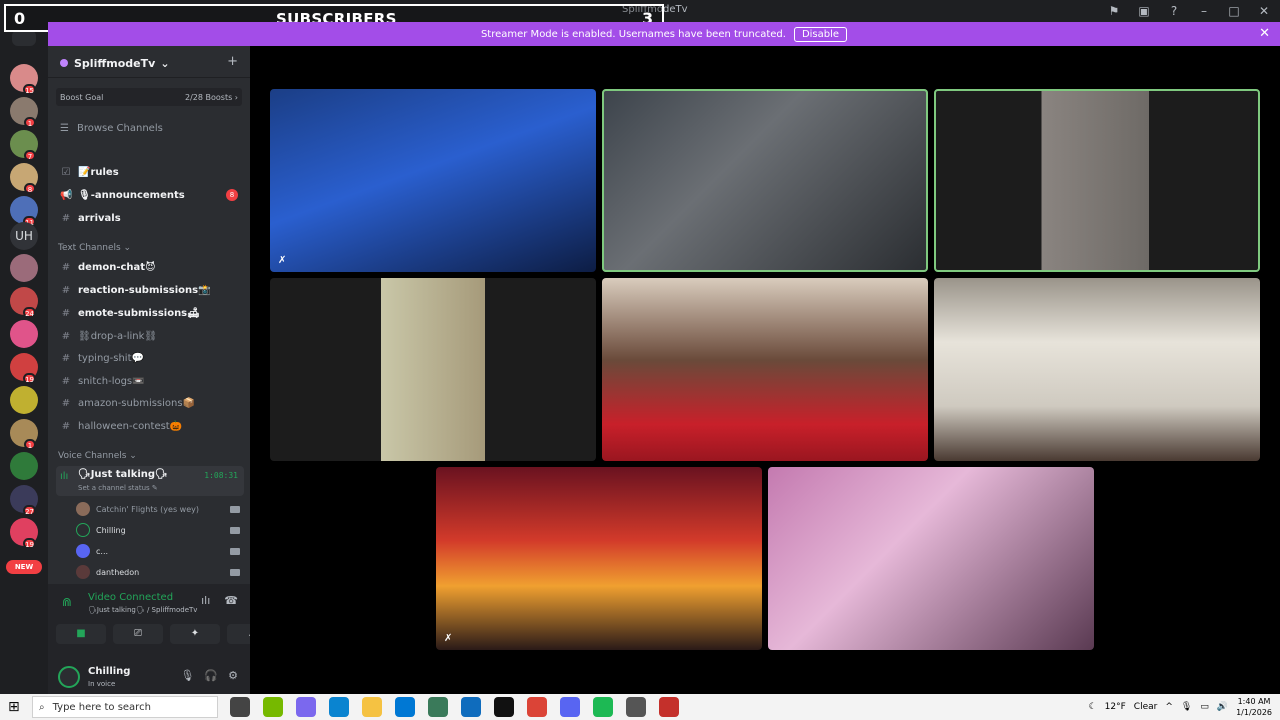 The image size is (1280, 720). I want to click on channel-item: # reaction-submissions📸, so click(150, 290).